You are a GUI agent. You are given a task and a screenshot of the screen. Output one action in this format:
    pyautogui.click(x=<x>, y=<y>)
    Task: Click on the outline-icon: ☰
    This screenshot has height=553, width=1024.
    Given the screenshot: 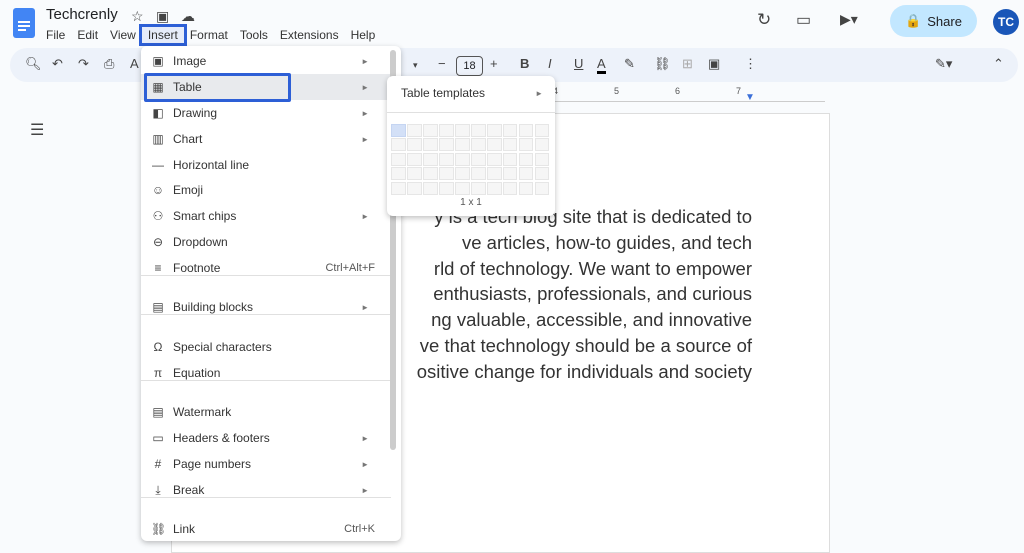 What is the action you would take?
    pyautogui.click(x=37, y=130)
    